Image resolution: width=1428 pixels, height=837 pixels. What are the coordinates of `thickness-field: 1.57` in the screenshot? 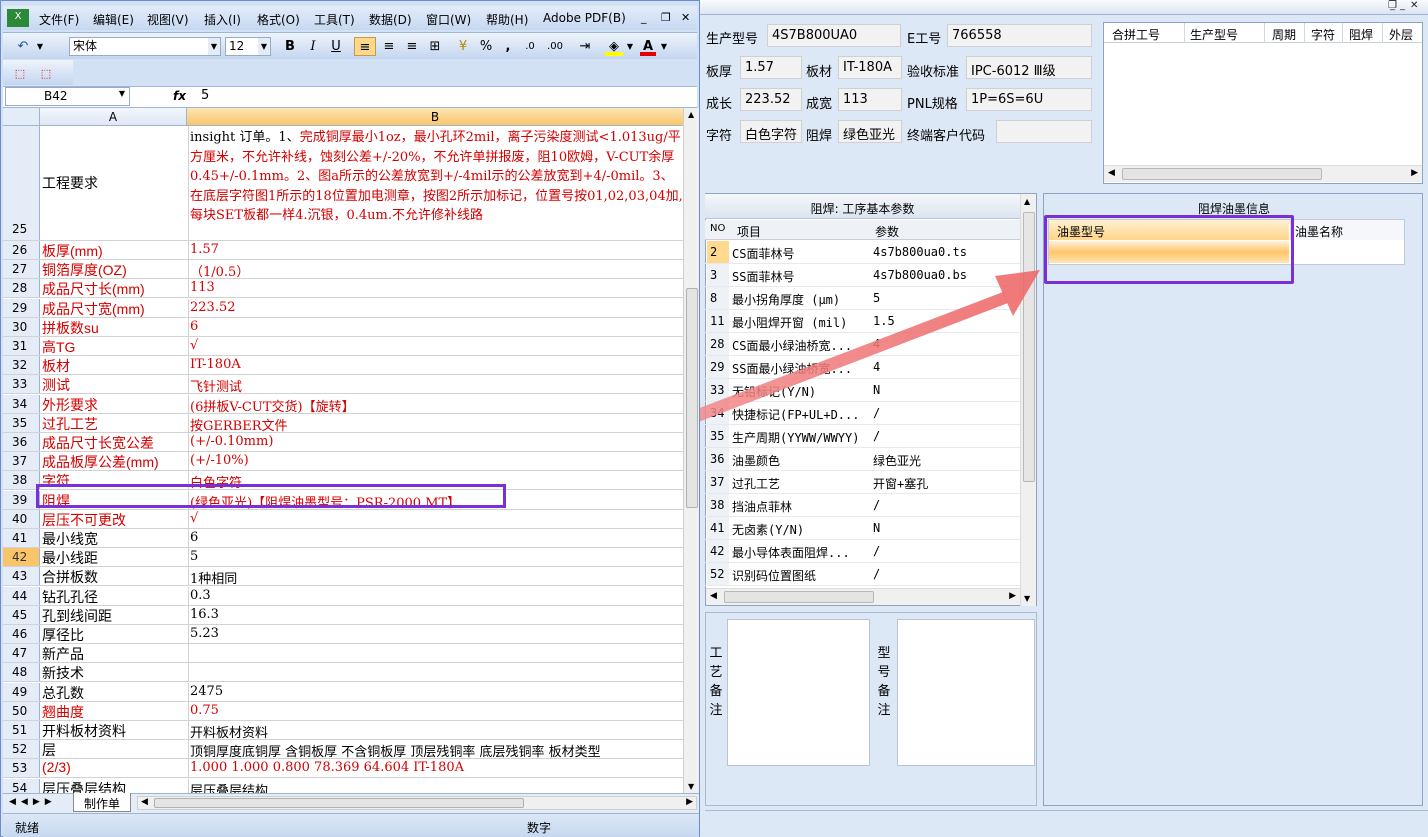 It's located at (771, 67).